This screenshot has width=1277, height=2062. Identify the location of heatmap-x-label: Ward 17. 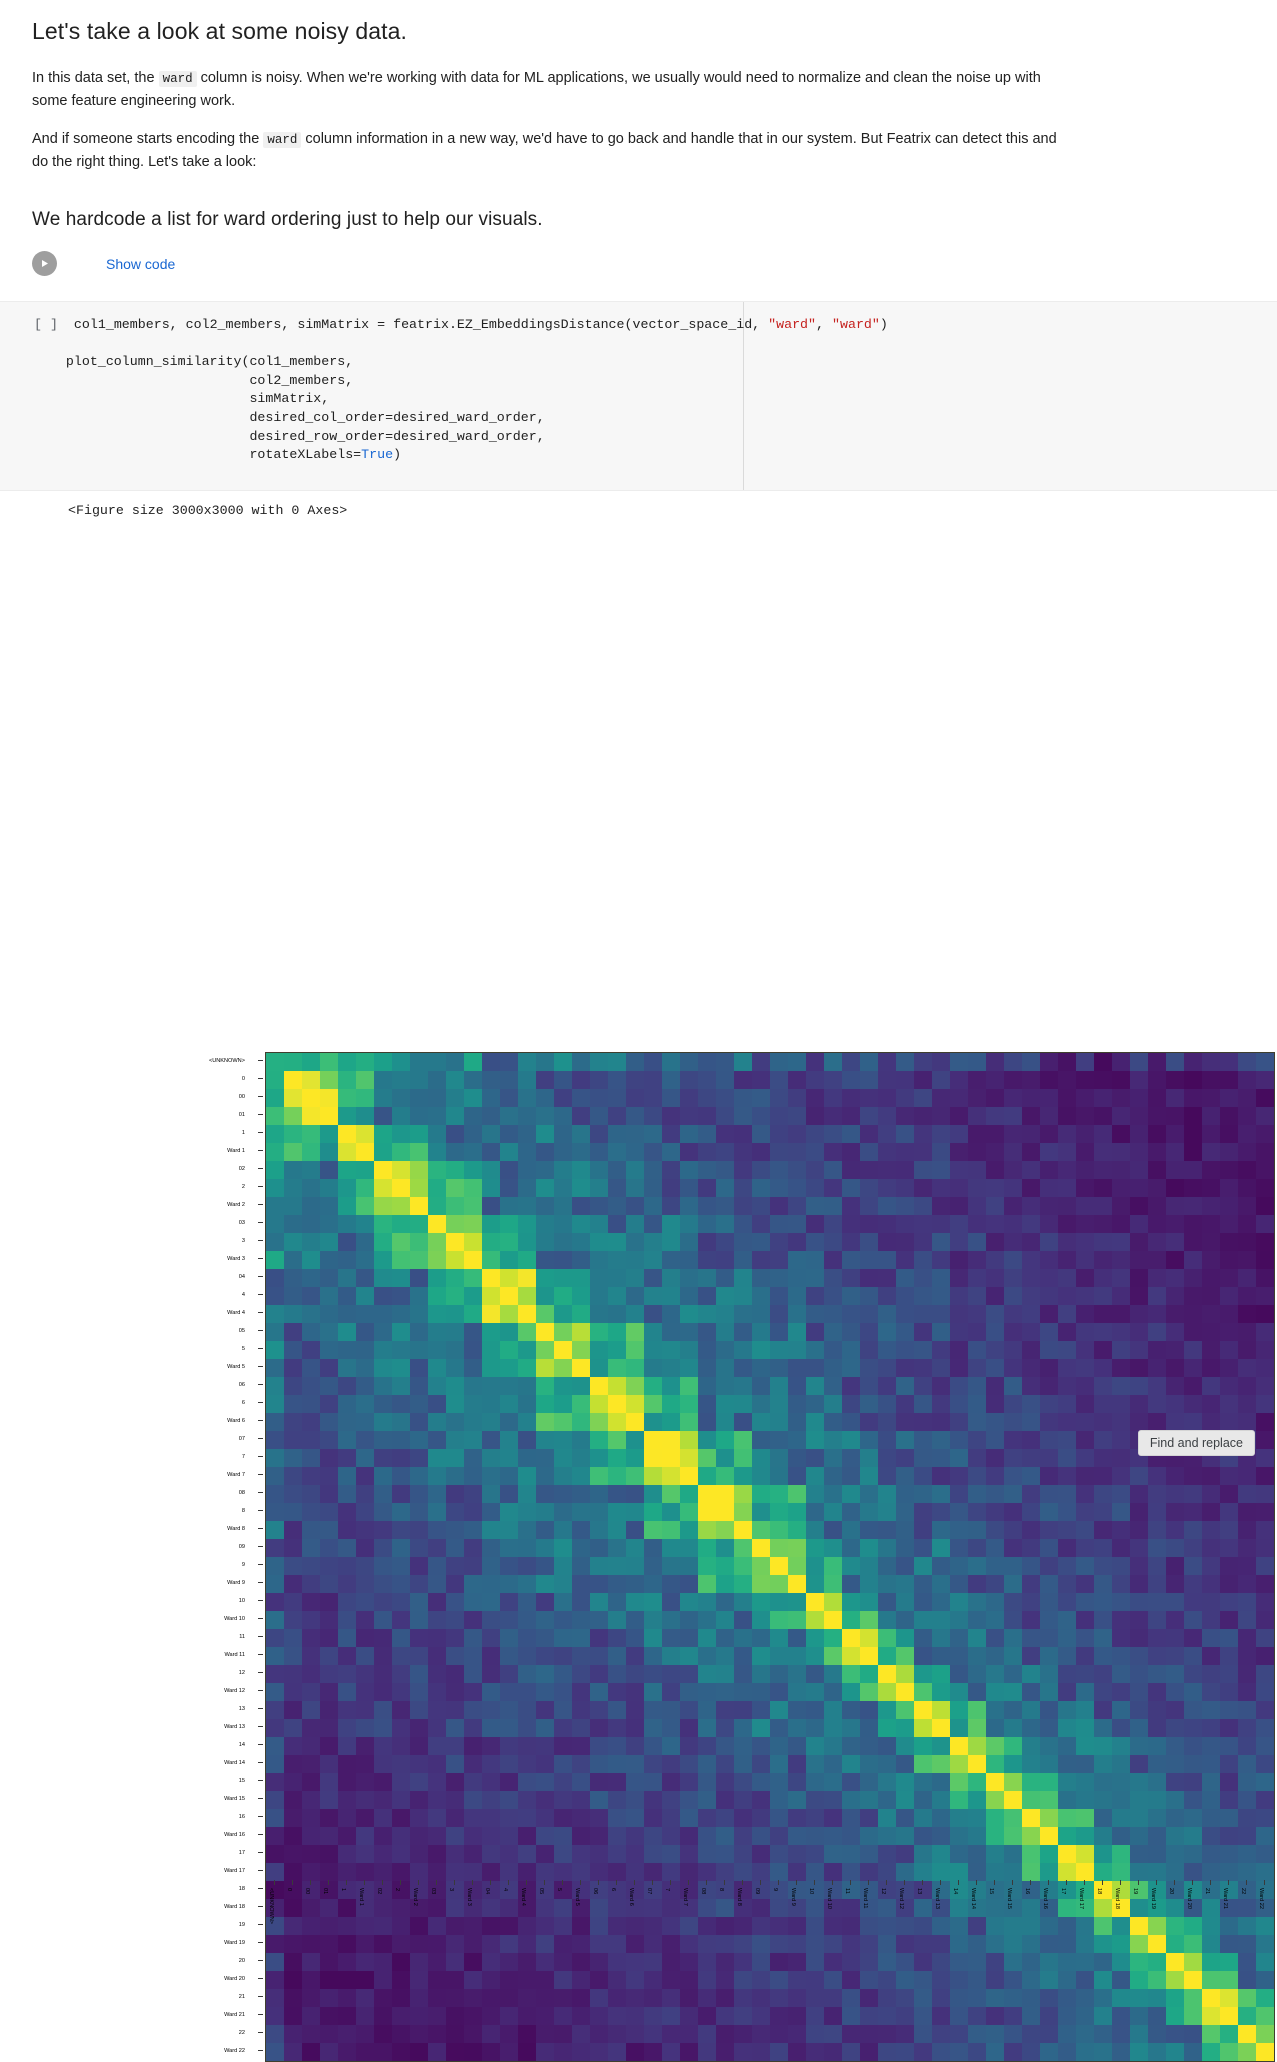
(1081, 1898).